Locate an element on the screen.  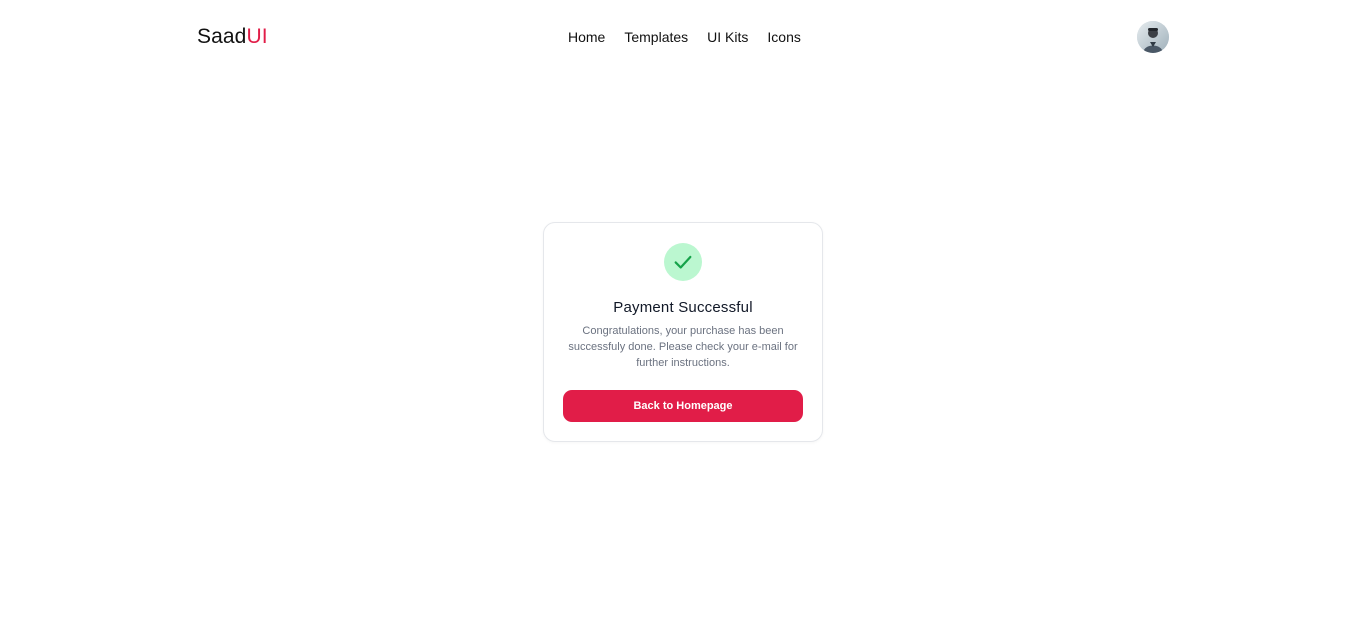
logo-accent-text: UI is located at coordinates (257, 36).